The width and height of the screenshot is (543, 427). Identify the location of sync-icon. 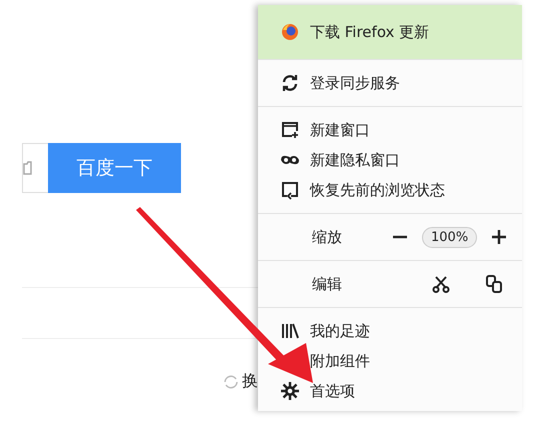
(290, 83).